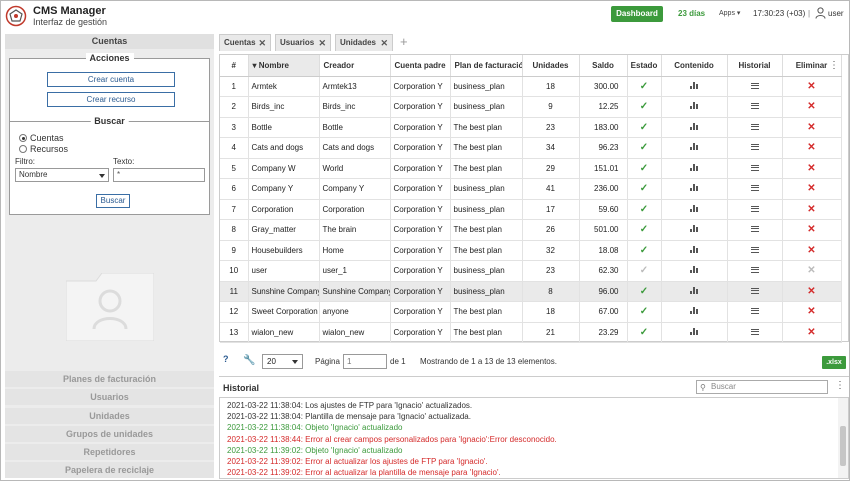 The height and width of the screenshot is (481, 850). What do you see at coordinates (284, 66) in the screenshot?
I see `col-header-name: ▾ Nombre` at bounding box center [284, 66].